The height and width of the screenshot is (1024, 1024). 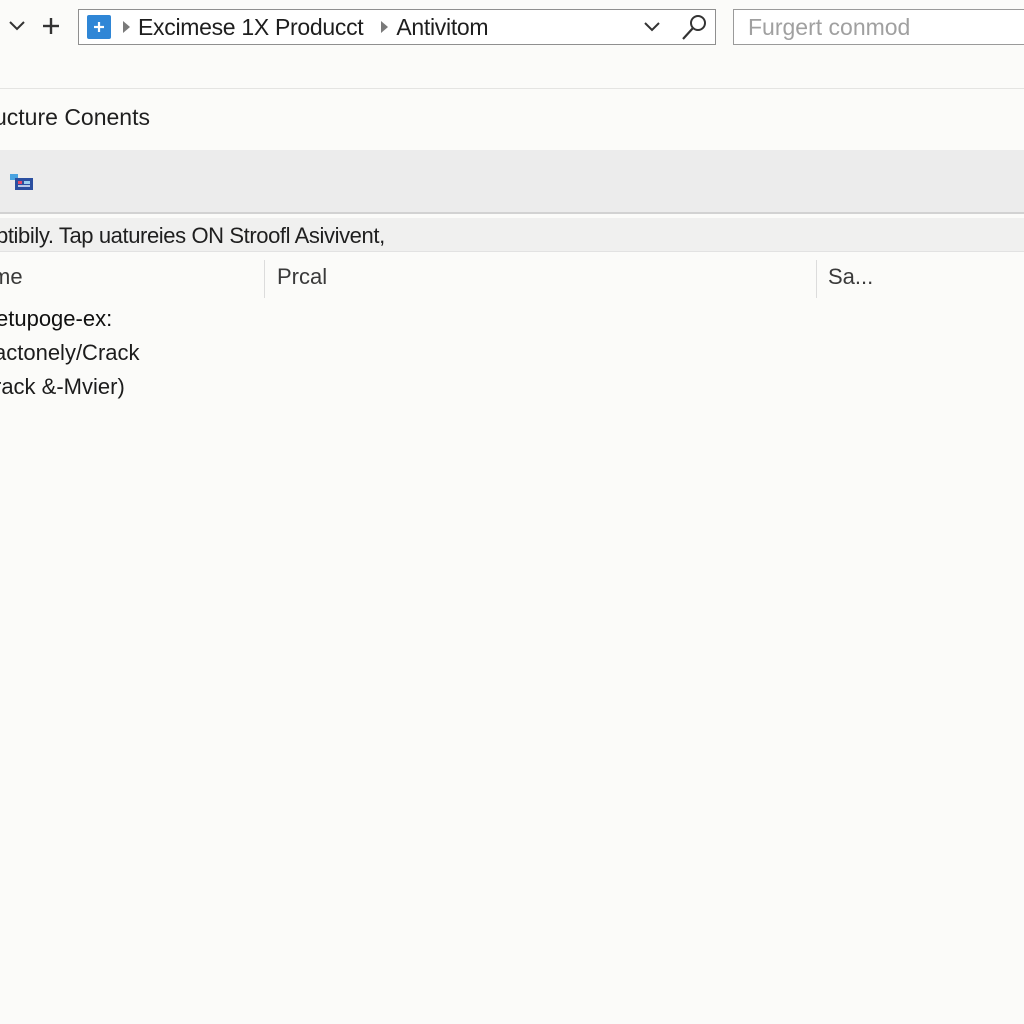 I want to click on folder-plus-icon, so click(x=99, y=27).